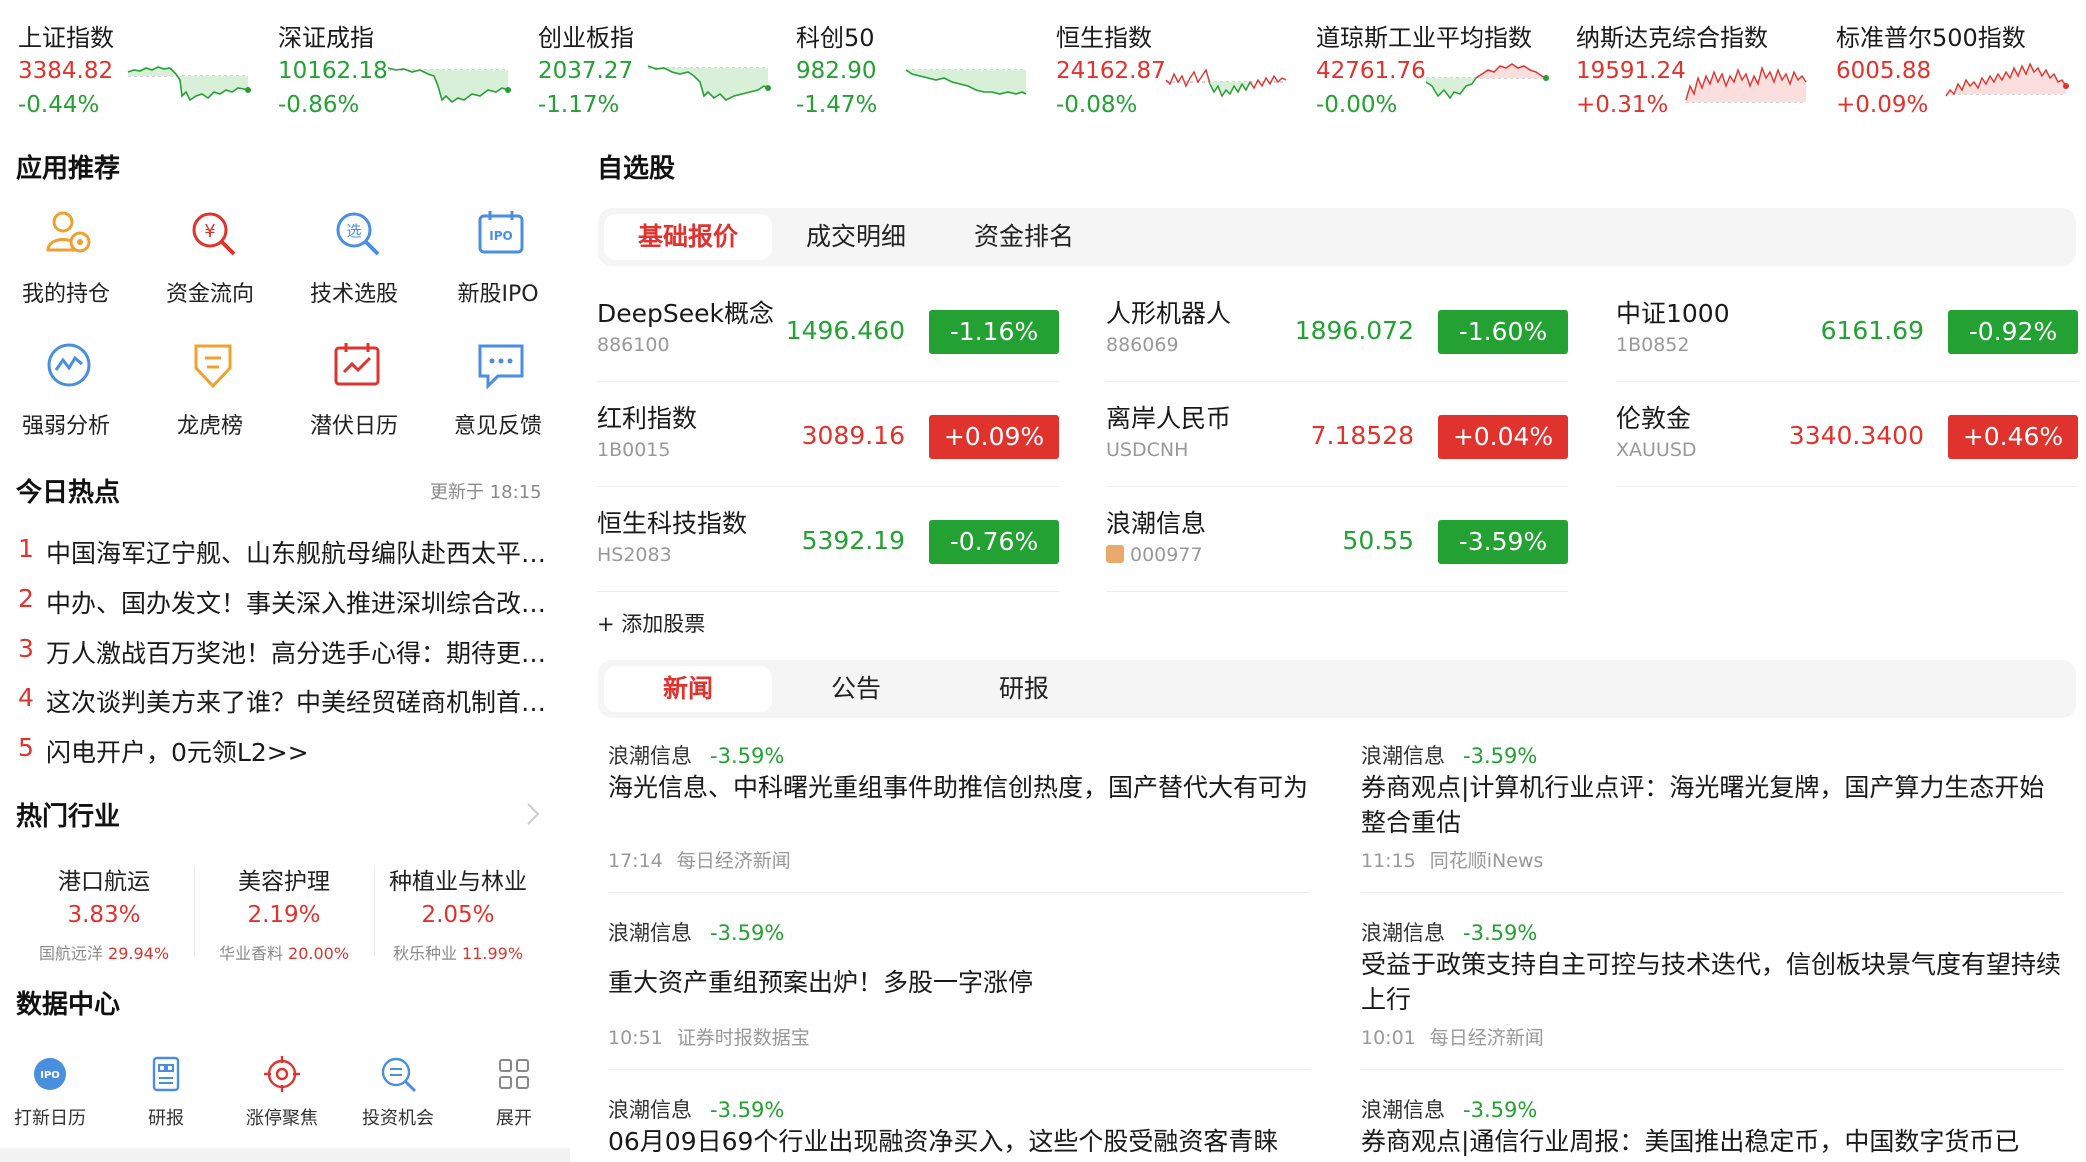 Image resolution: width=2086 pixels, height=1162 pixels. I want to click on watchlist-tabbar: 基础报价 成交明细 资金排名, so click(1337, 237).